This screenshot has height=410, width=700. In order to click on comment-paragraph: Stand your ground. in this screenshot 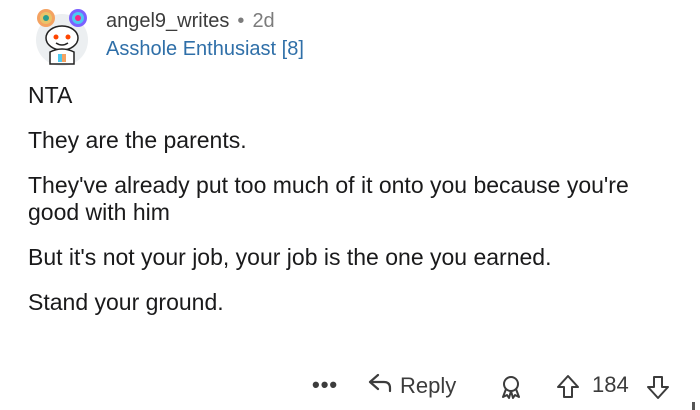, I will do `click(126, 302)`.